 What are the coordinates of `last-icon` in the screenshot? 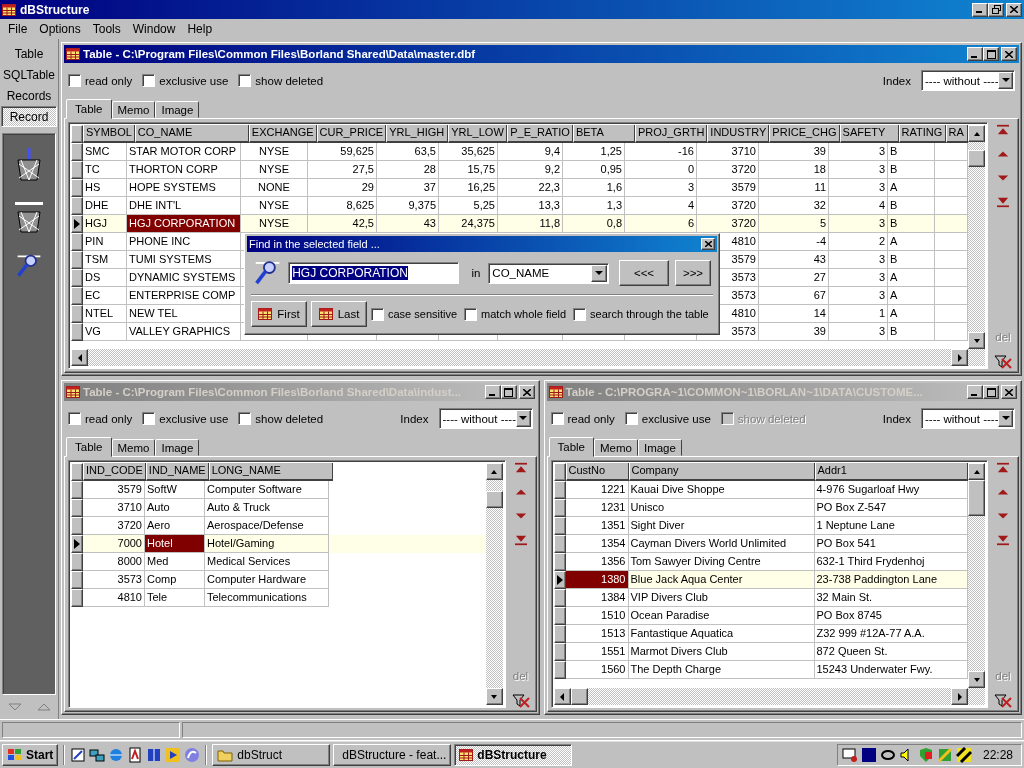 It's located at (1003, 540).